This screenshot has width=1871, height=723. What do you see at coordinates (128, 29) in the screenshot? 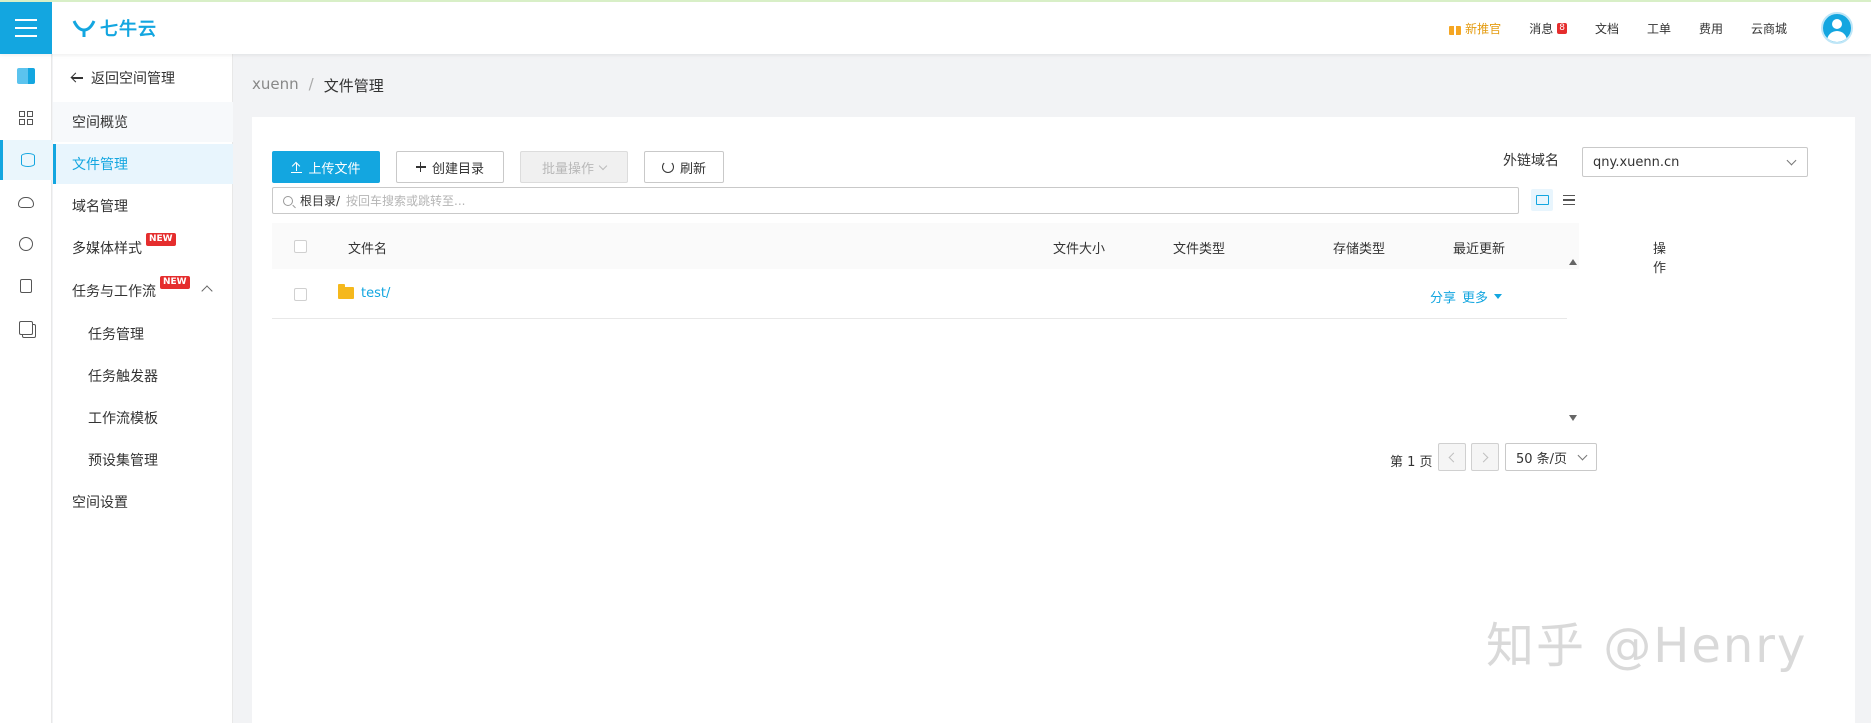
I see `logo-text: 七牛云` at bounding box center [128, 29].